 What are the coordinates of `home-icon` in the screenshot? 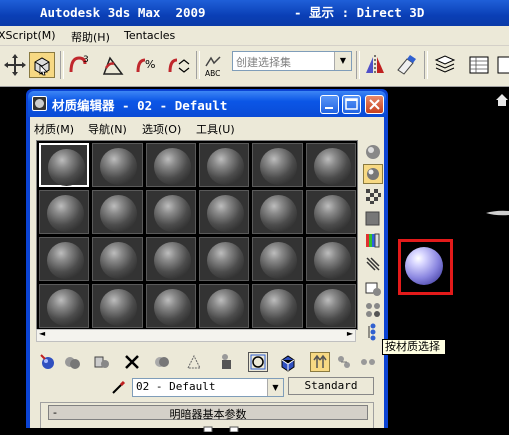 It's located at (502, 100).